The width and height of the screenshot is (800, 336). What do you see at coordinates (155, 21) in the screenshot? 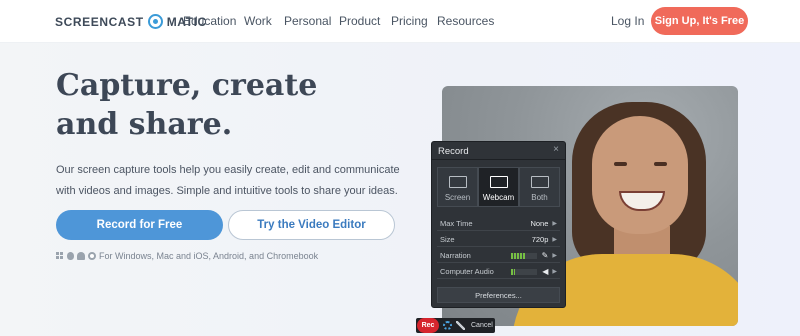
I see `logo-record-icon` at bounding box center [155, 21].